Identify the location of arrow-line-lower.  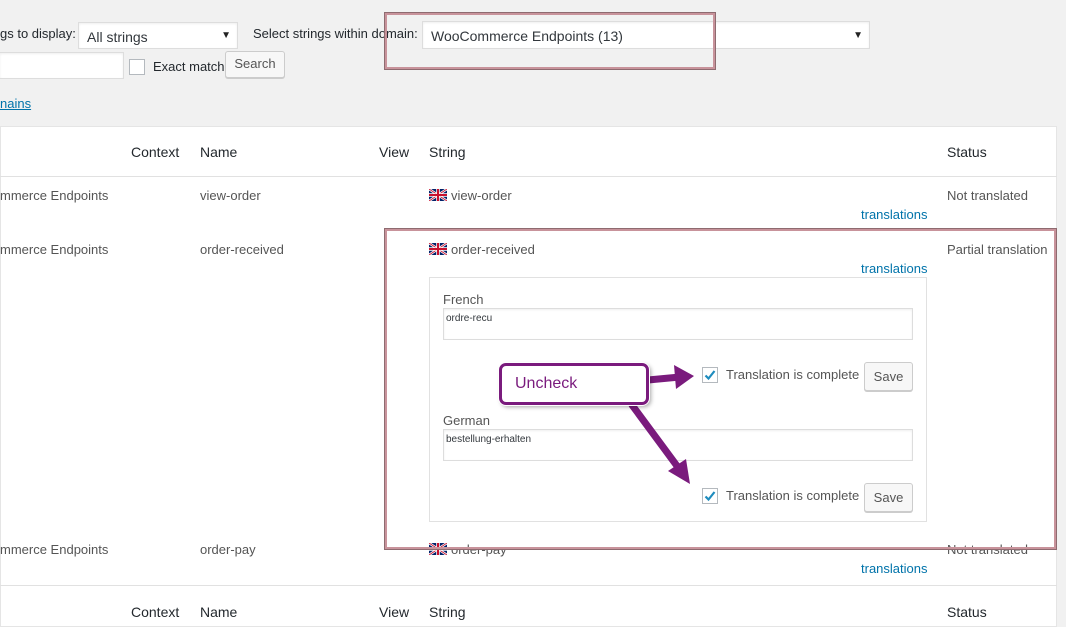
(656, 437).